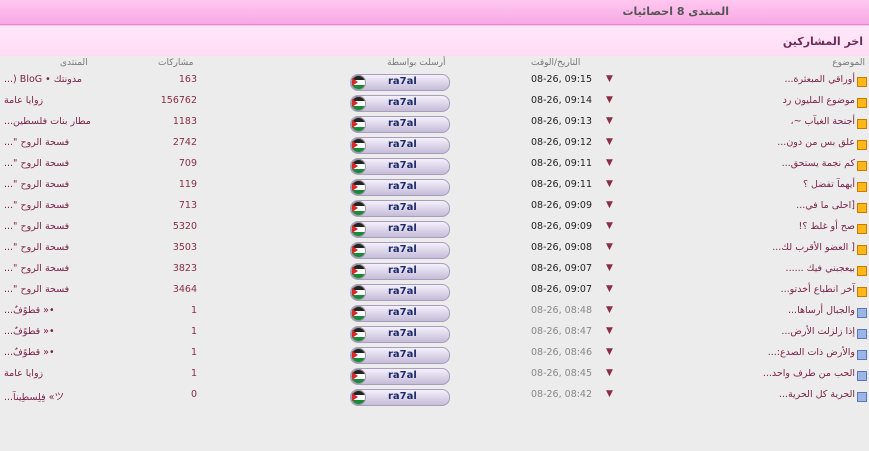  Describe the element at coordinates (862, 313) in the screenshot. I see `old-topic-icon` at that location.